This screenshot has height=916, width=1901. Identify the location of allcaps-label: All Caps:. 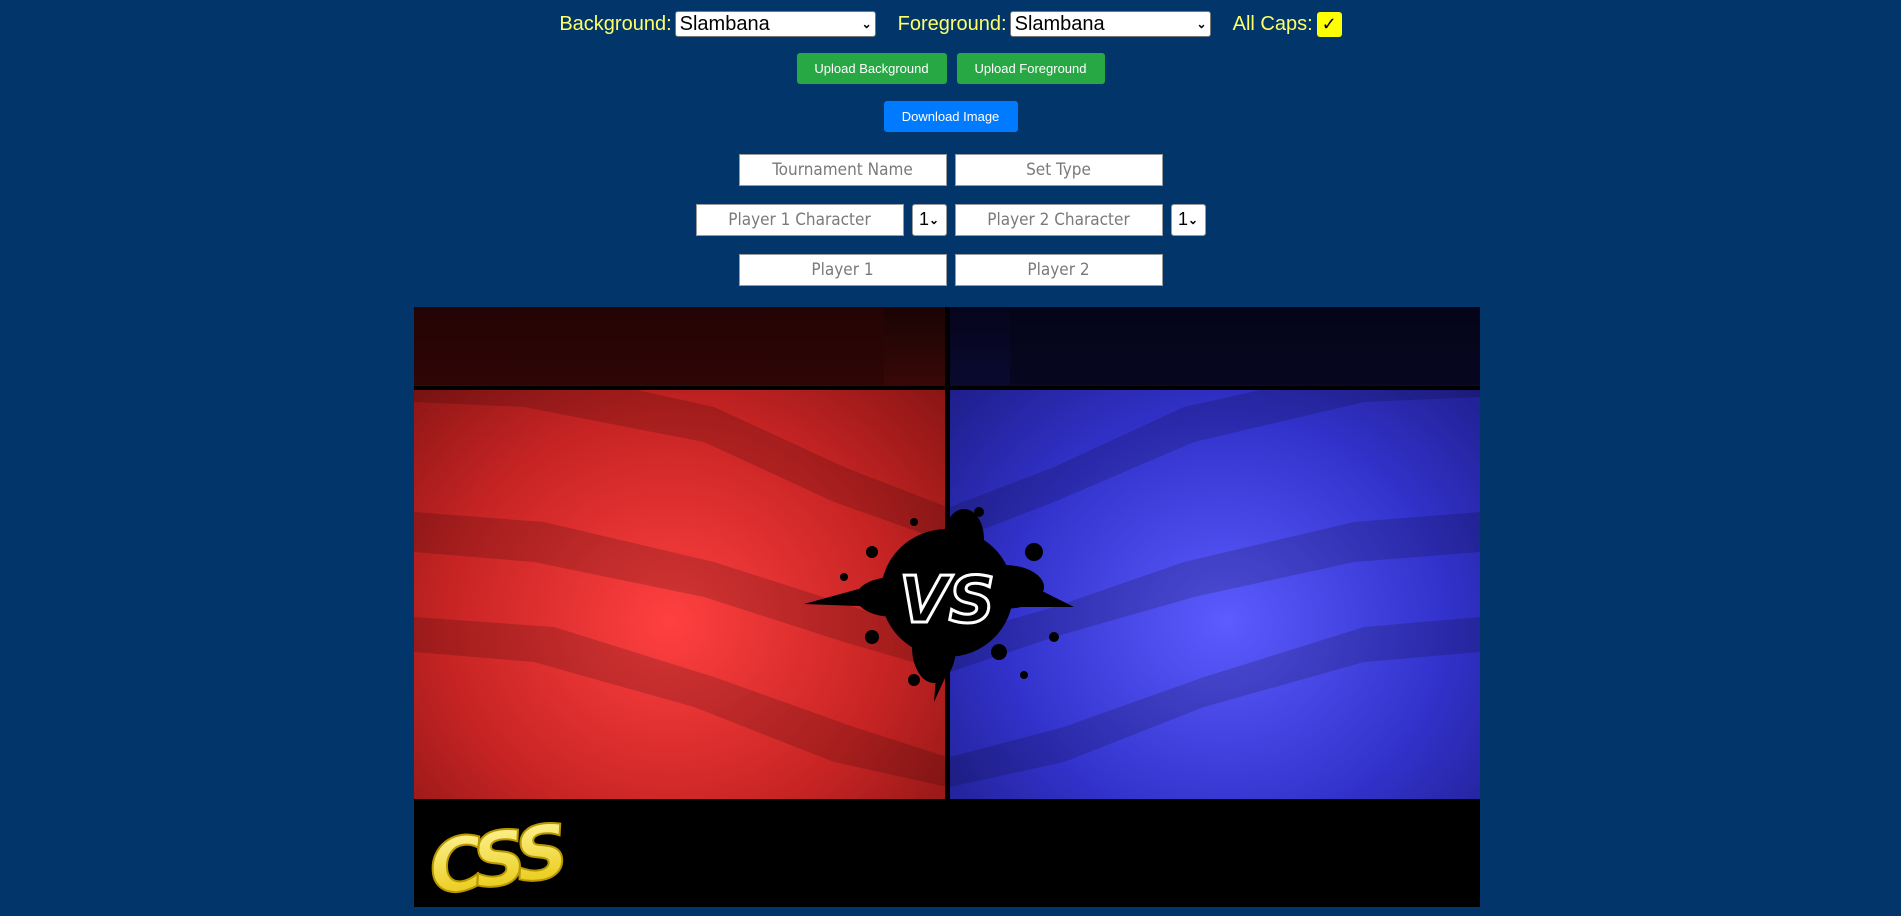
(1272, 23).